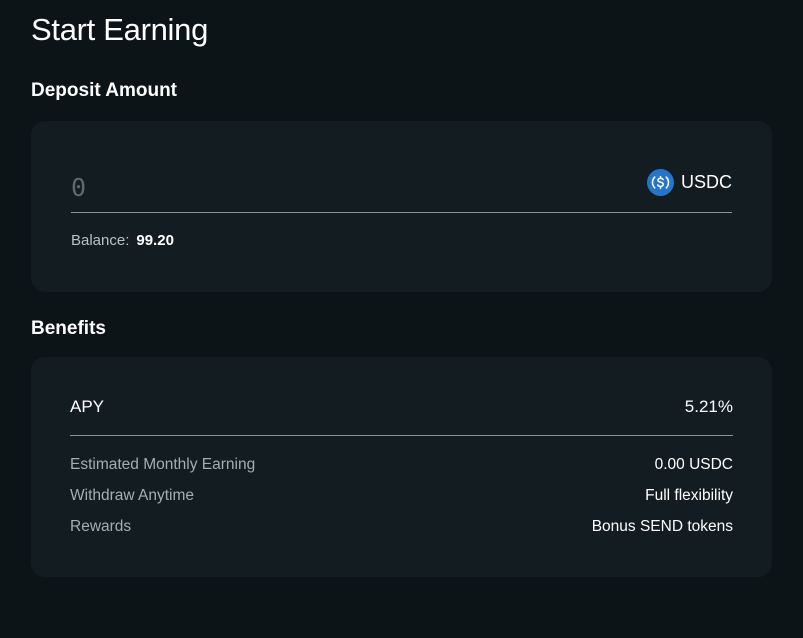 This screenshot has height=638, width=803. Describe the element at coordinates (401, 496) in the screenshot. I see `benefit-row-withdraw-anytime: Withdraw Anytime Full flexibility` at that location.